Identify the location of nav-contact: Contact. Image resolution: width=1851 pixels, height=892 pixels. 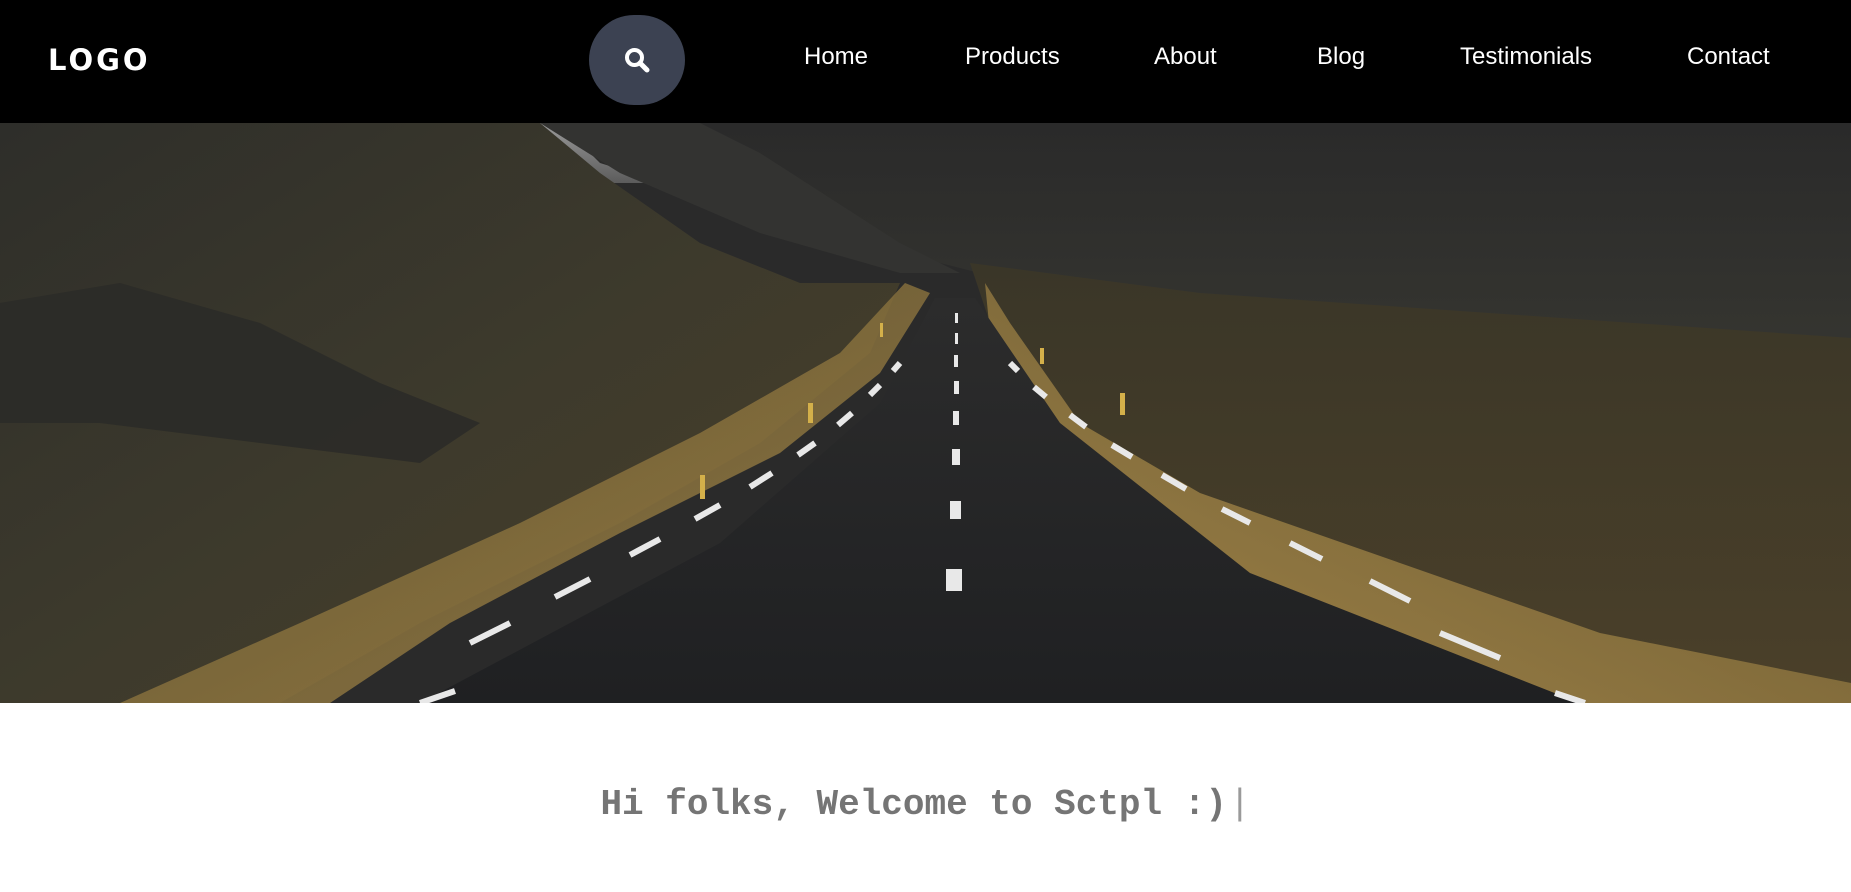
(1728, 57).